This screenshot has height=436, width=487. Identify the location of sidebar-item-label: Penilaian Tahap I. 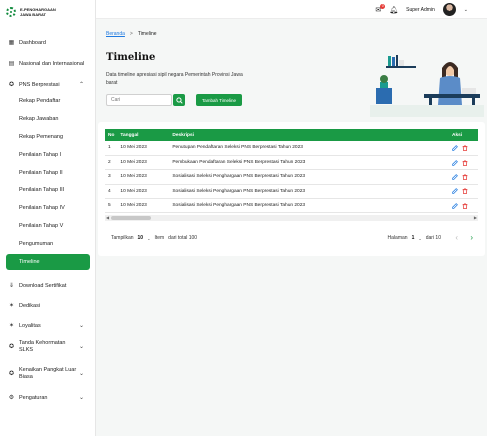
(40, 155).